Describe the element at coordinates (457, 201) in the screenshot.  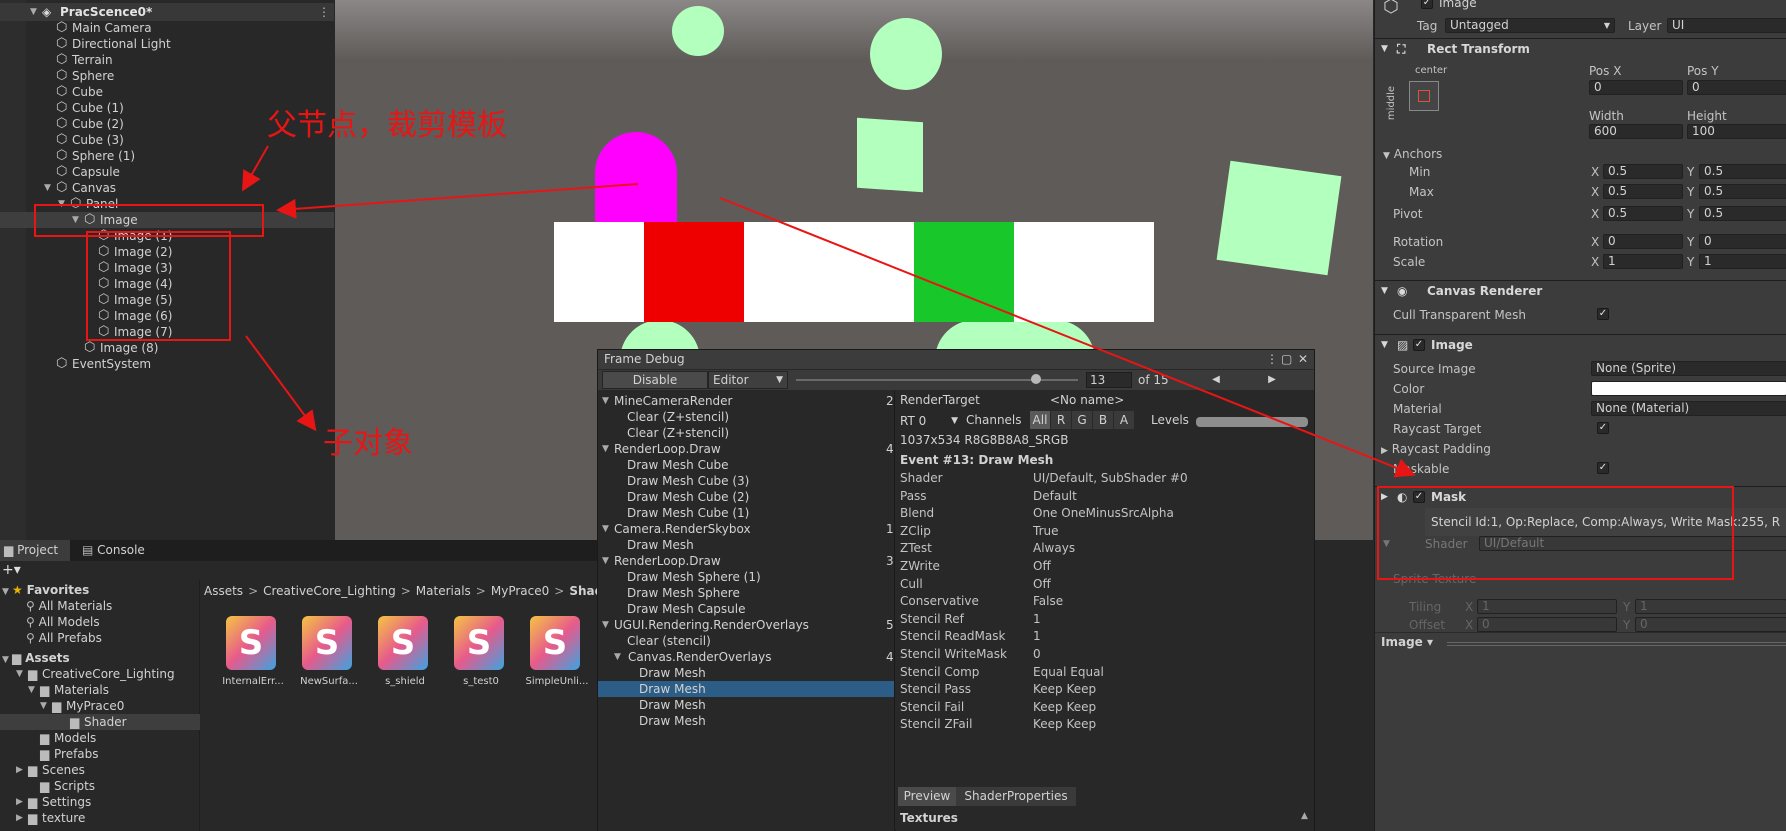
I see `arrow-scene-to-image` at that location.